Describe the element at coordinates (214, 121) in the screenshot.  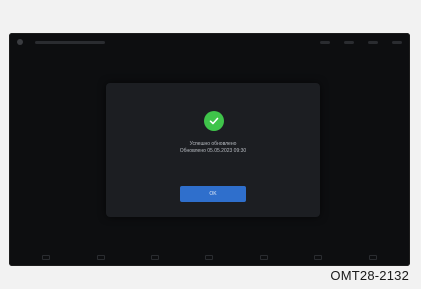
I see `success-check-icon` at that location.